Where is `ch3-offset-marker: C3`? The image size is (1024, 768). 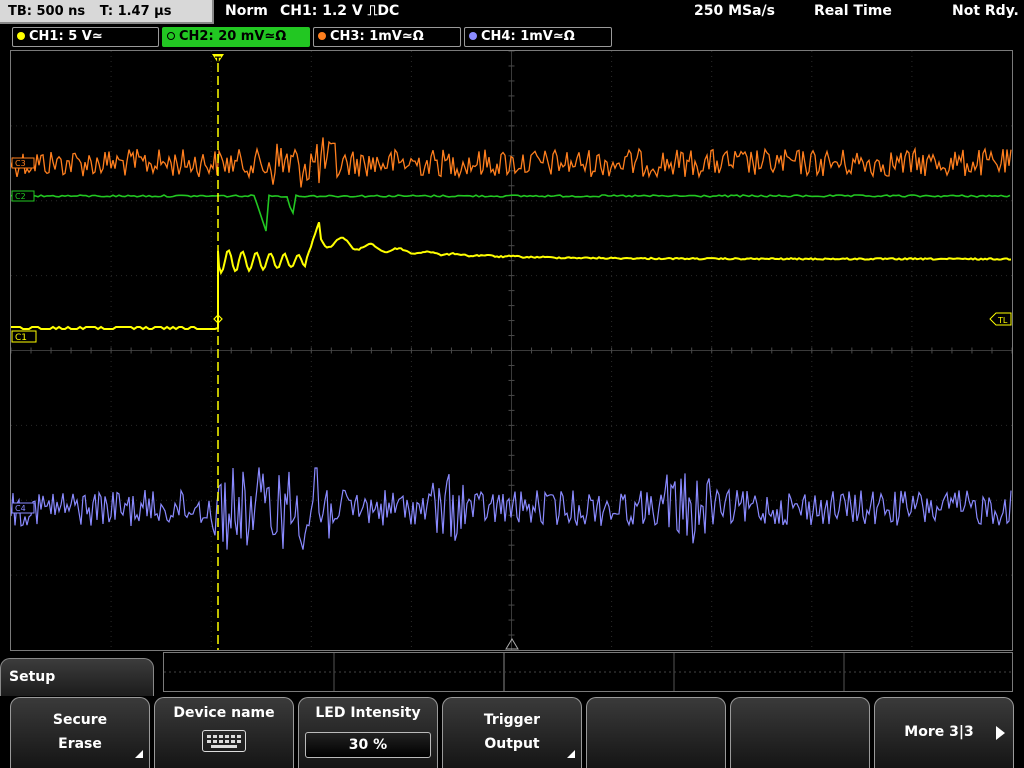 ch3-offset-marker: C3 is located at coordinates (23, 163).